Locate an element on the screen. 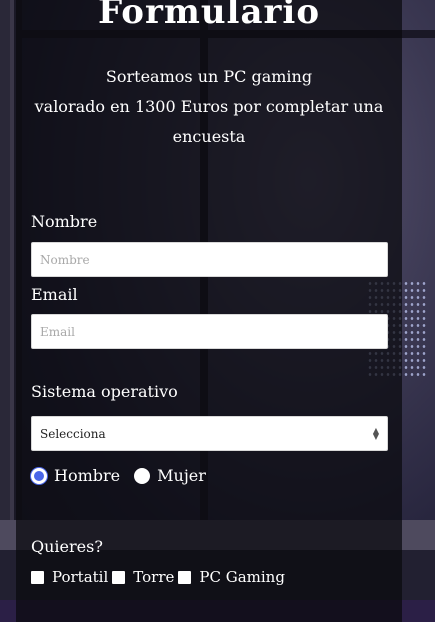 The height and width of the screenshot is (622, 435). subtitle-line: valorado en 1300 Euros por completar una is located at coordinates (209, 106).